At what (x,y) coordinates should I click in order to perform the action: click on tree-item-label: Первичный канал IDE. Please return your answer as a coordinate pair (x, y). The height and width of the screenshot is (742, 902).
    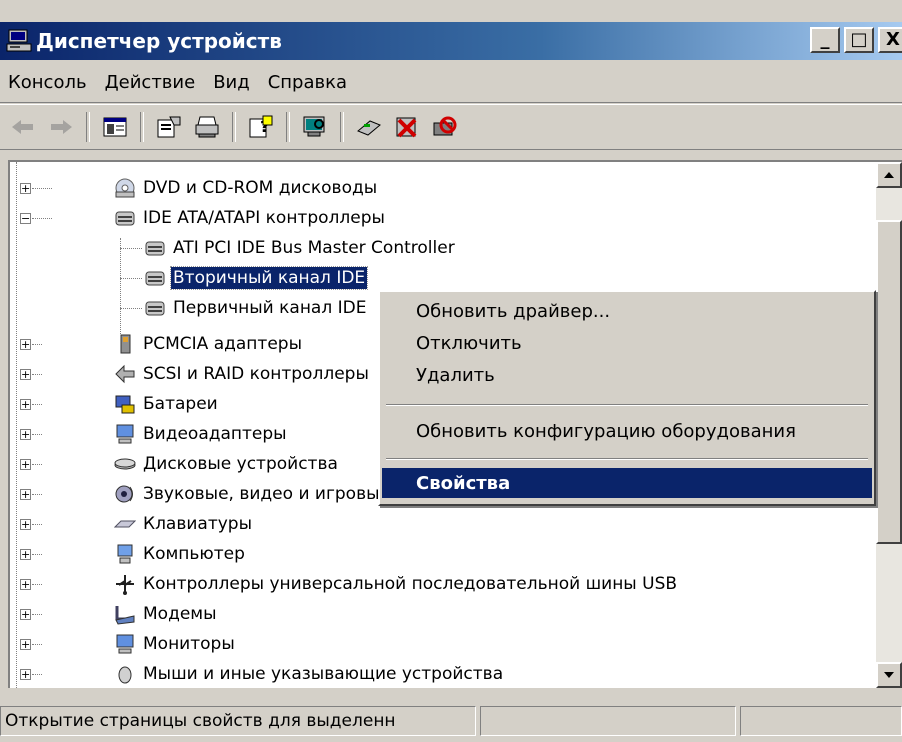
    Looking at the image, I should click on (270, 308).